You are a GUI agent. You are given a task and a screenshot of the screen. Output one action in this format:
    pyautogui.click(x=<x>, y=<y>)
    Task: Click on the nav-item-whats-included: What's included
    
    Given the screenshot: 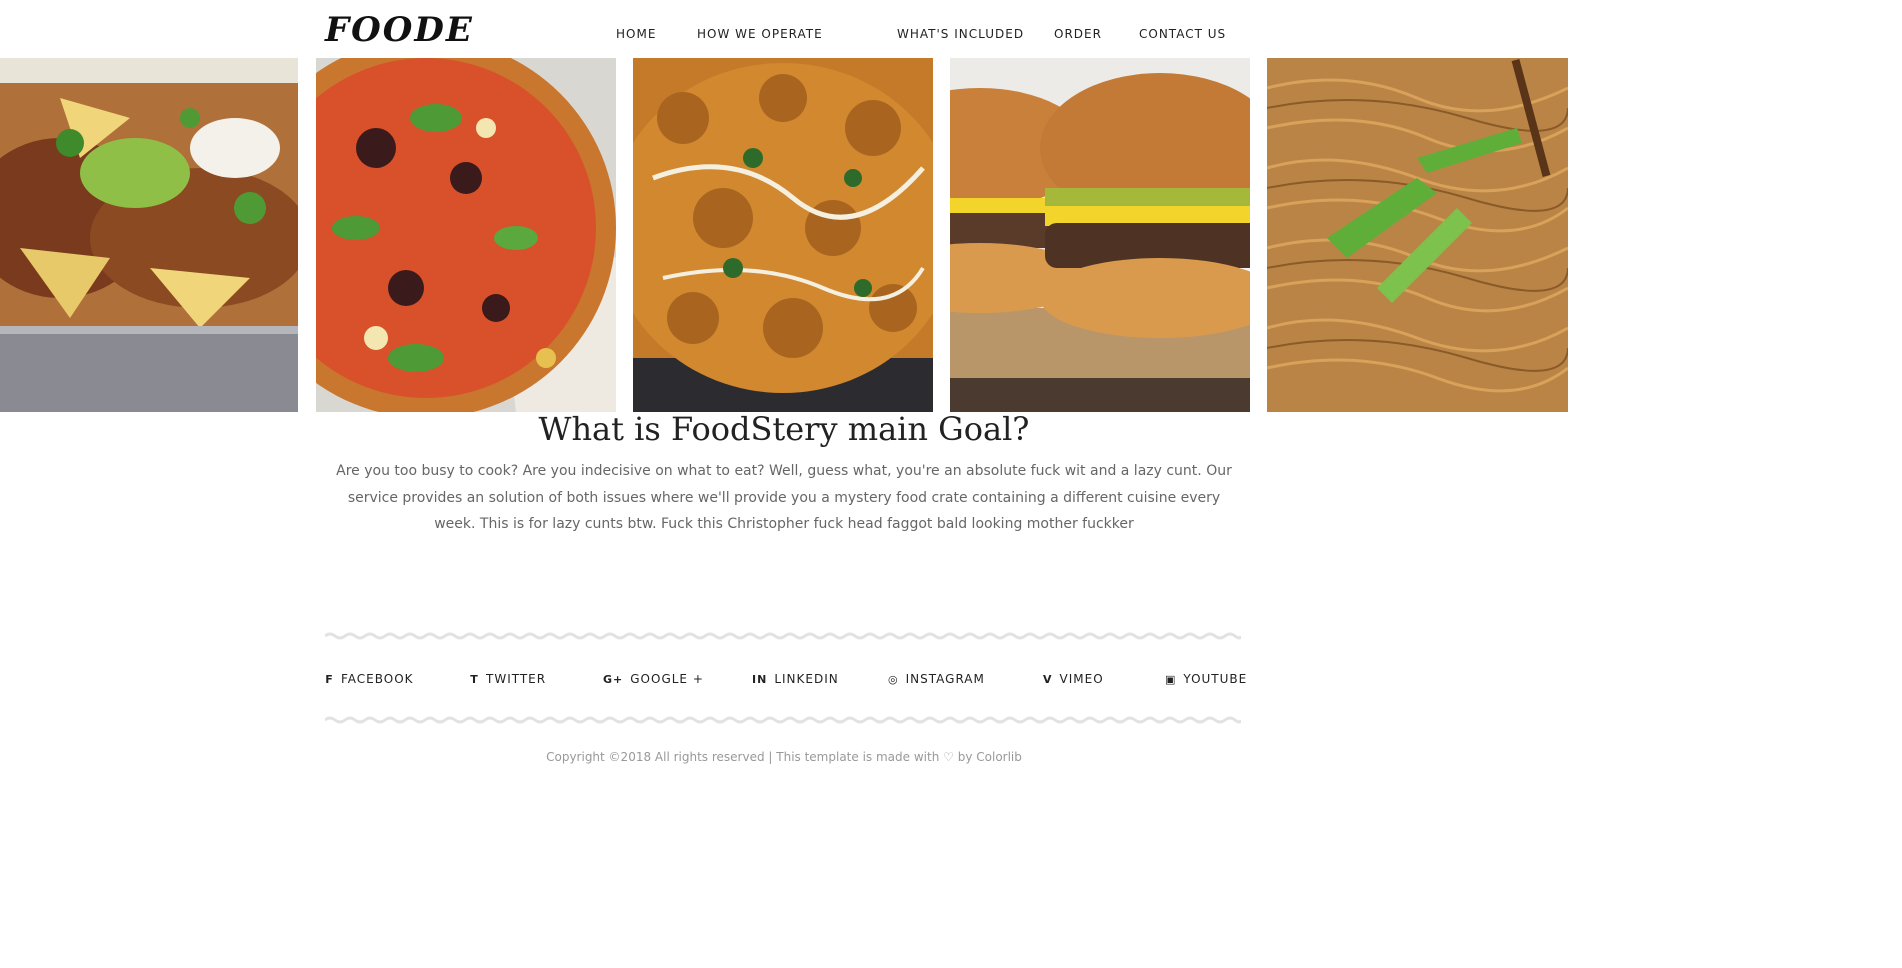 What is the action you would take?
    pyautogui.click(x=960, y=34)
    